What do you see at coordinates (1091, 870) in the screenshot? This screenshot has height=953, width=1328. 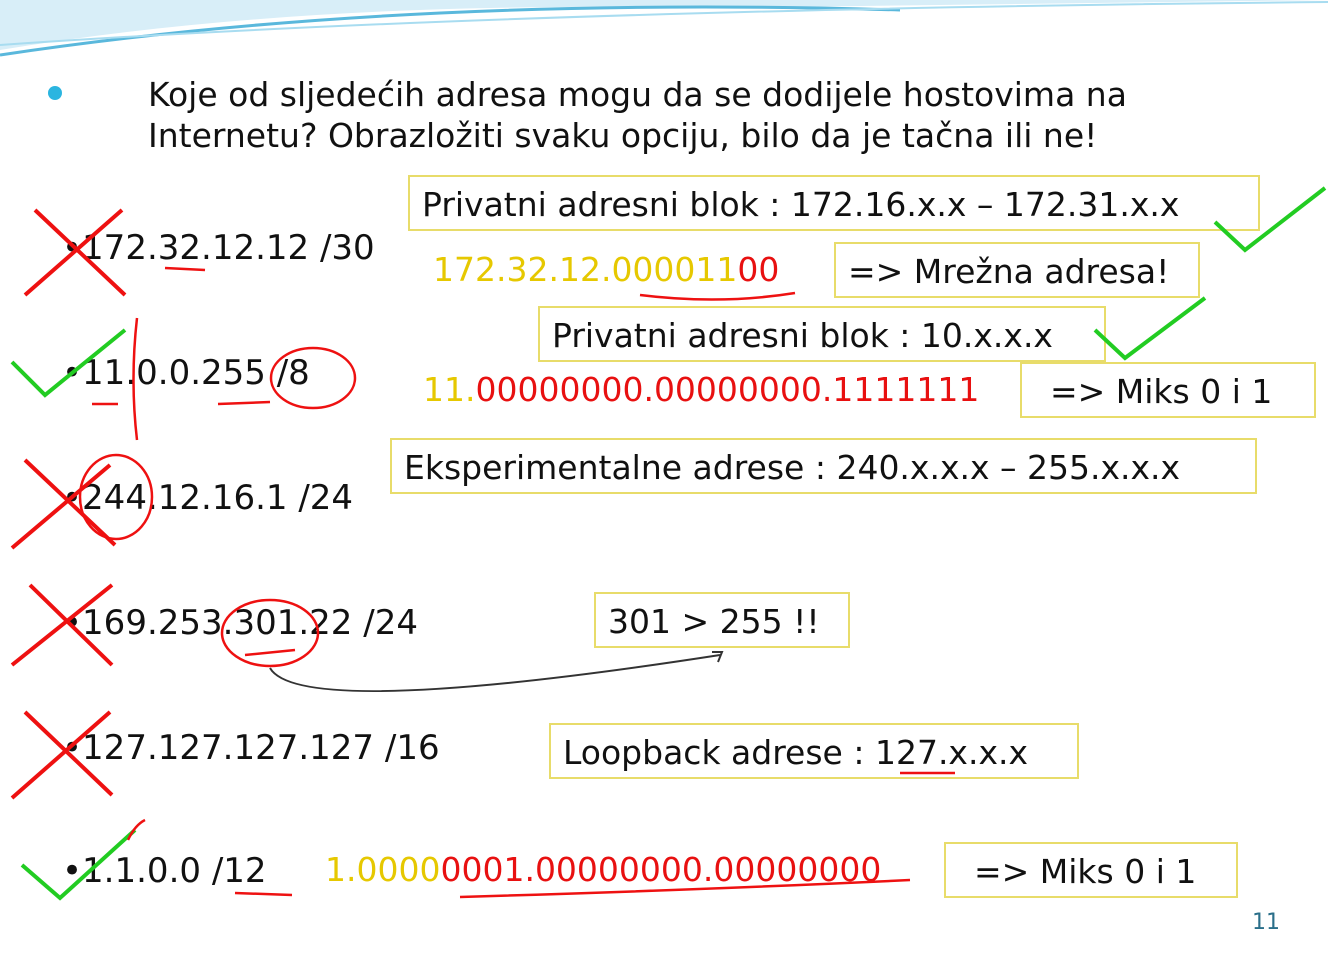 I see `mix-box-2: => Miks 0 i 1` at bounding box center [1091, 870].